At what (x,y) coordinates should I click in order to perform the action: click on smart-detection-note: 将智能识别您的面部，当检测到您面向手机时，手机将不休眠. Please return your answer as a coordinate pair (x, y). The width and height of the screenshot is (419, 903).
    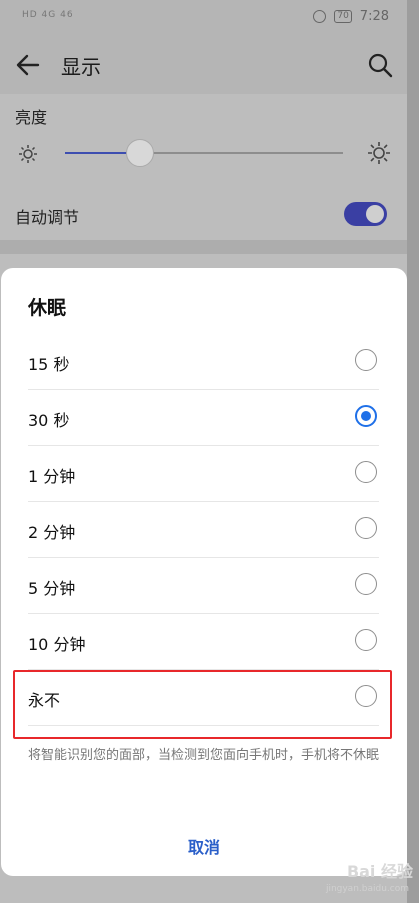
    Looking at the image, I should click on (204, 755).